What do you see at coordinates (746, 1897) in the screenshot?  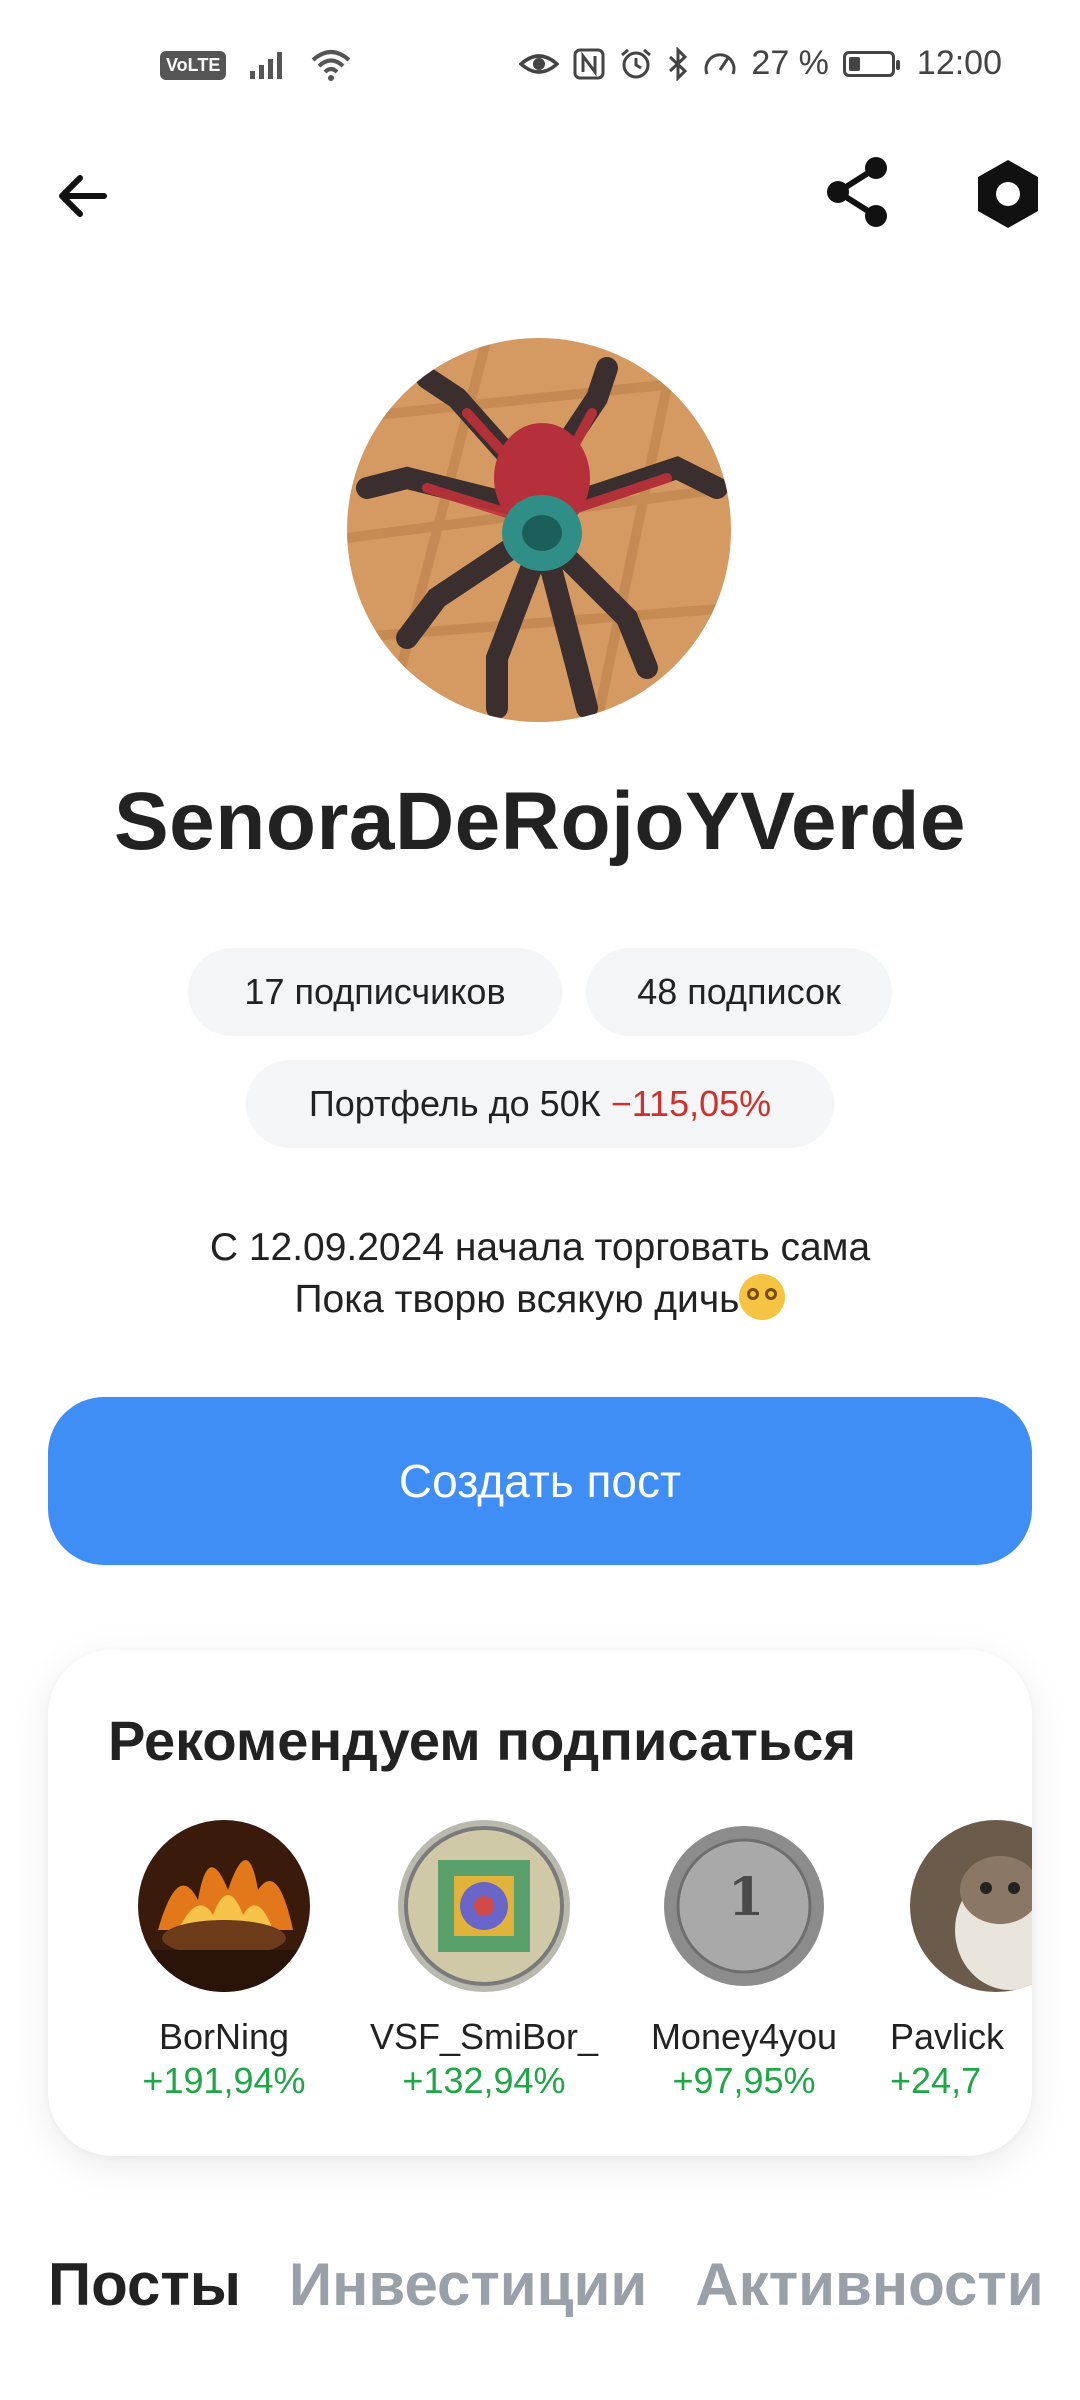 I see `svg-text: 1` at bounding box center [746, 1897].